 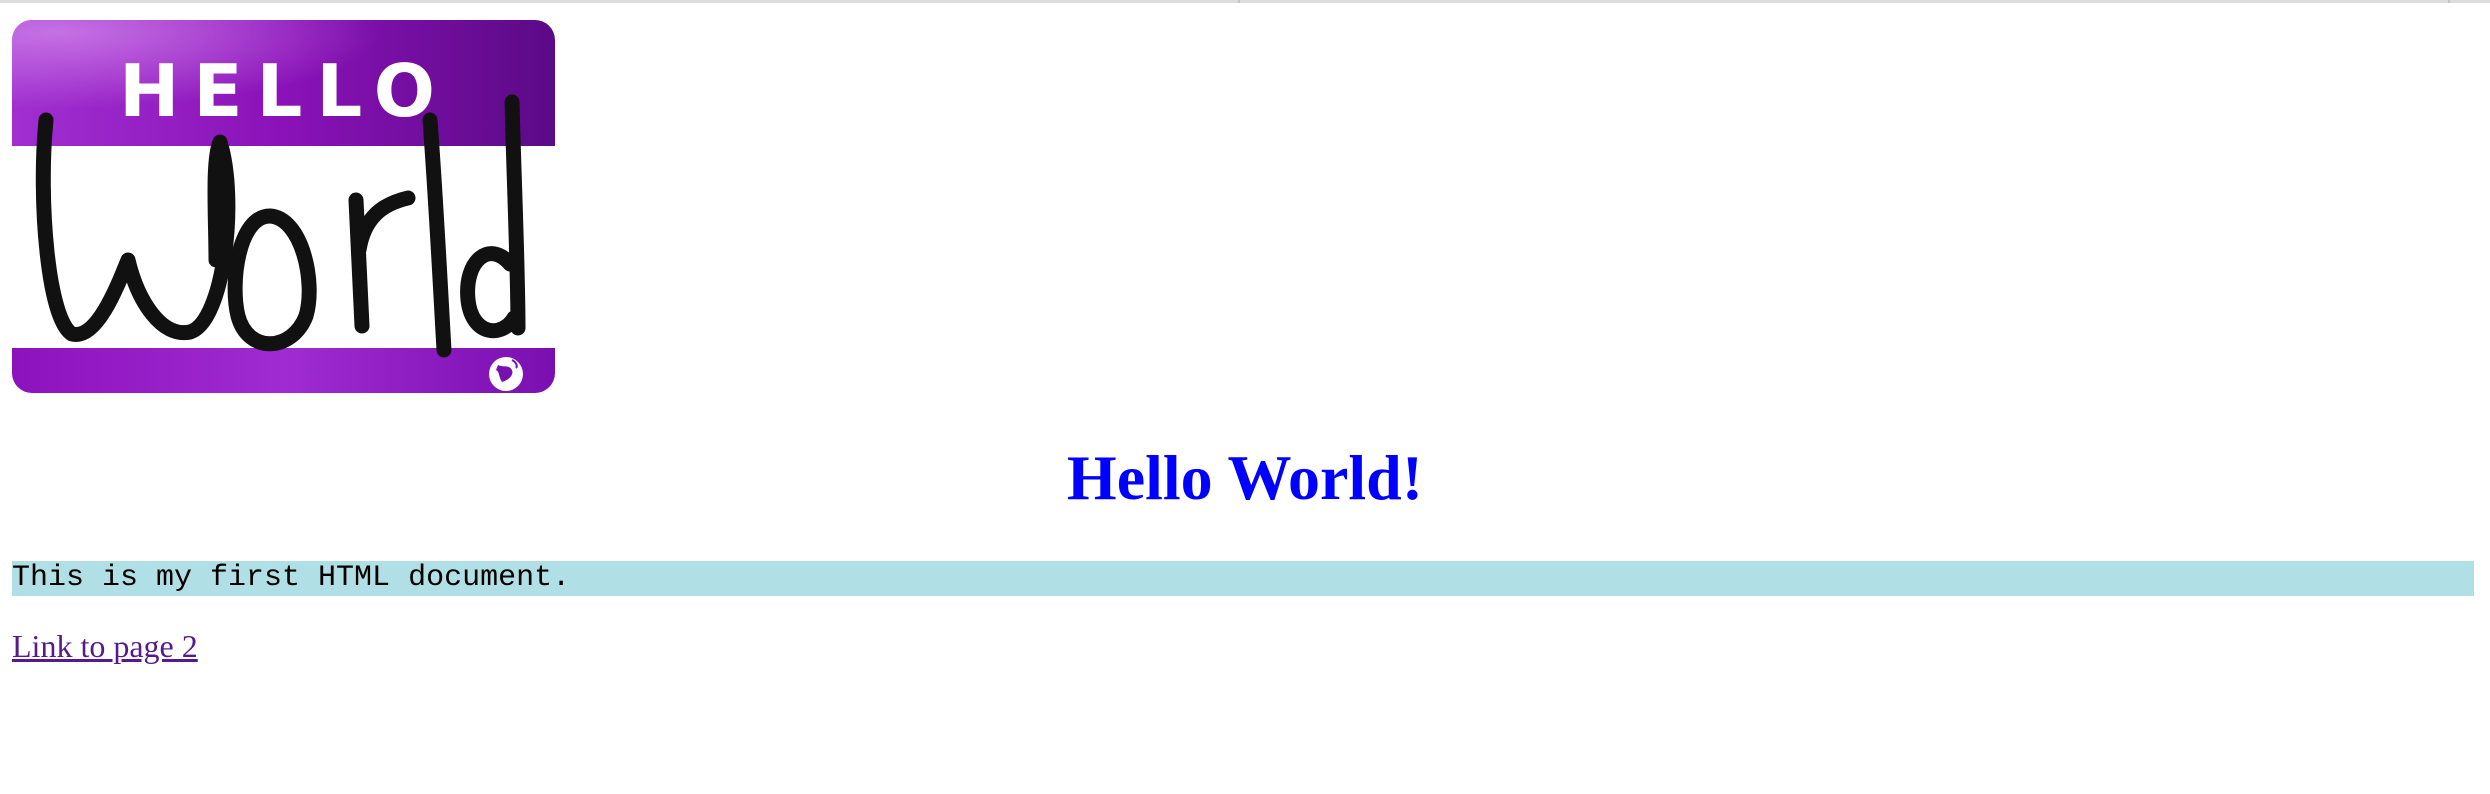 I want to click on link-paragraph: Link to page 2, so click(x=105, y=646).